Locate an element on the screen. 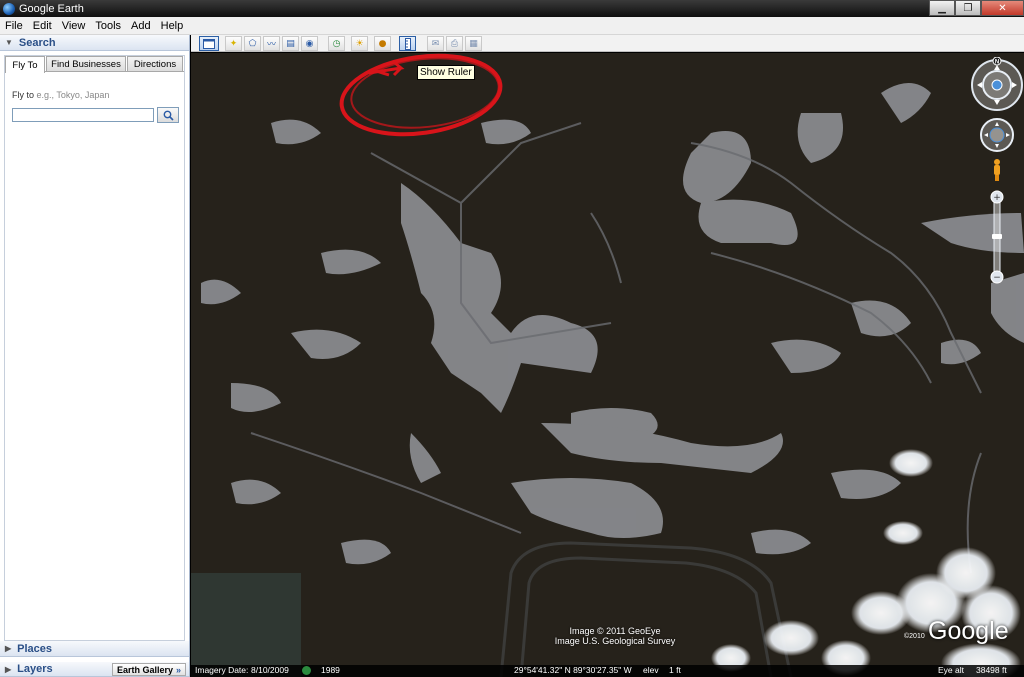 Image resolution: width=1024 pixels, height=677 pixels. print-button: ⎙ is located at coordinates (454, 43).